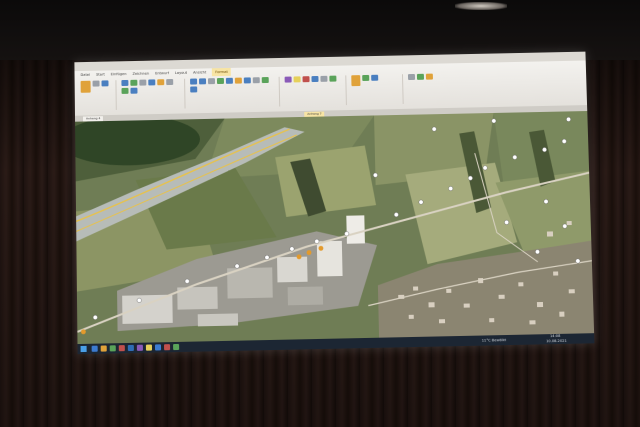 The image size is (640, 427). Describe the element at coordinates (99, 95) in the screenshot. I see `ribbon-group-clipboard` at that location.